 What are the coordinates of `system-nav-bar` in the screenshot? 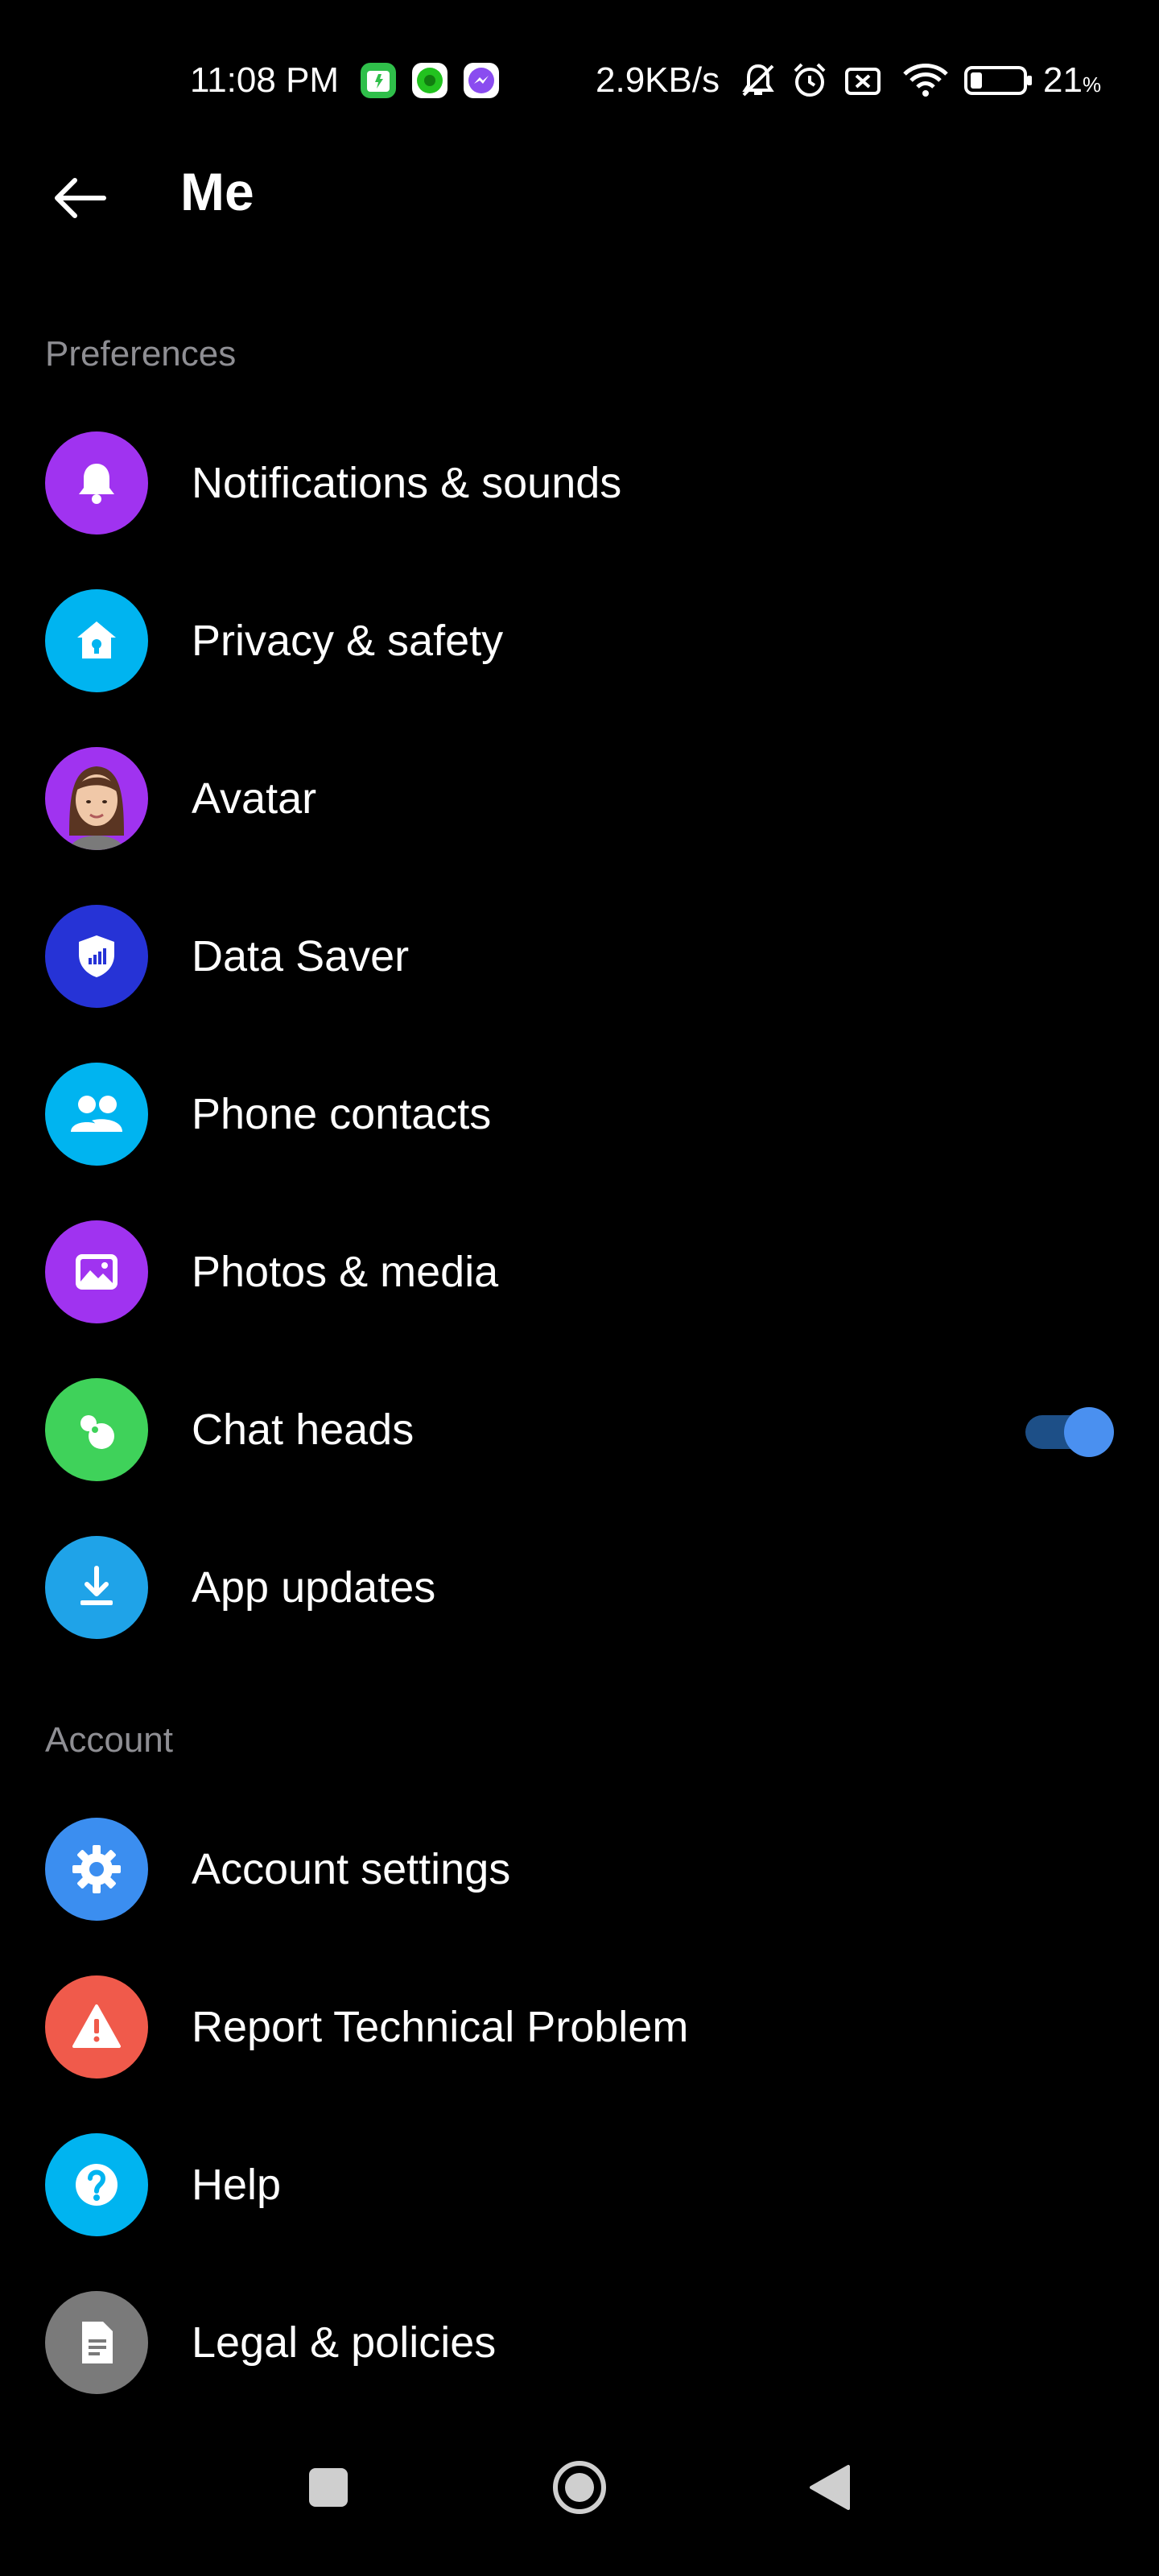 It's located at (579, 2507).